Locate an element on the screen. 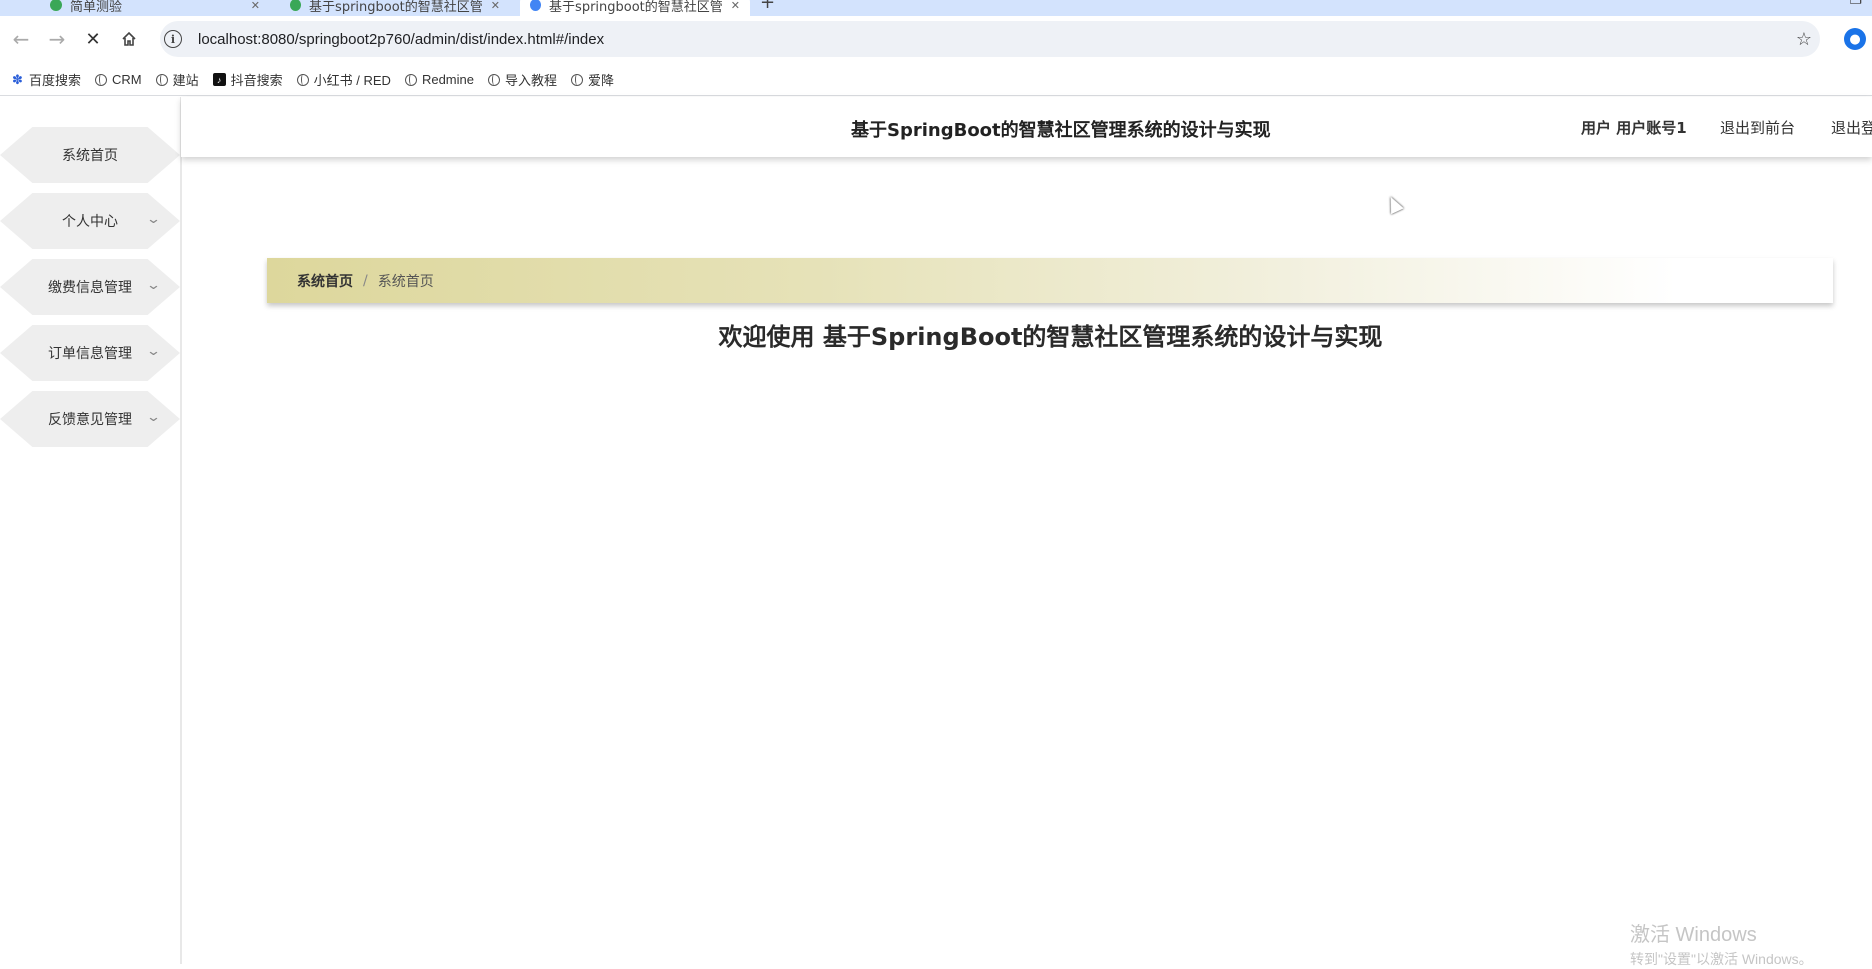 This screenshot has width=1872, height=969. home-svg is located at coordinates (129, 38).